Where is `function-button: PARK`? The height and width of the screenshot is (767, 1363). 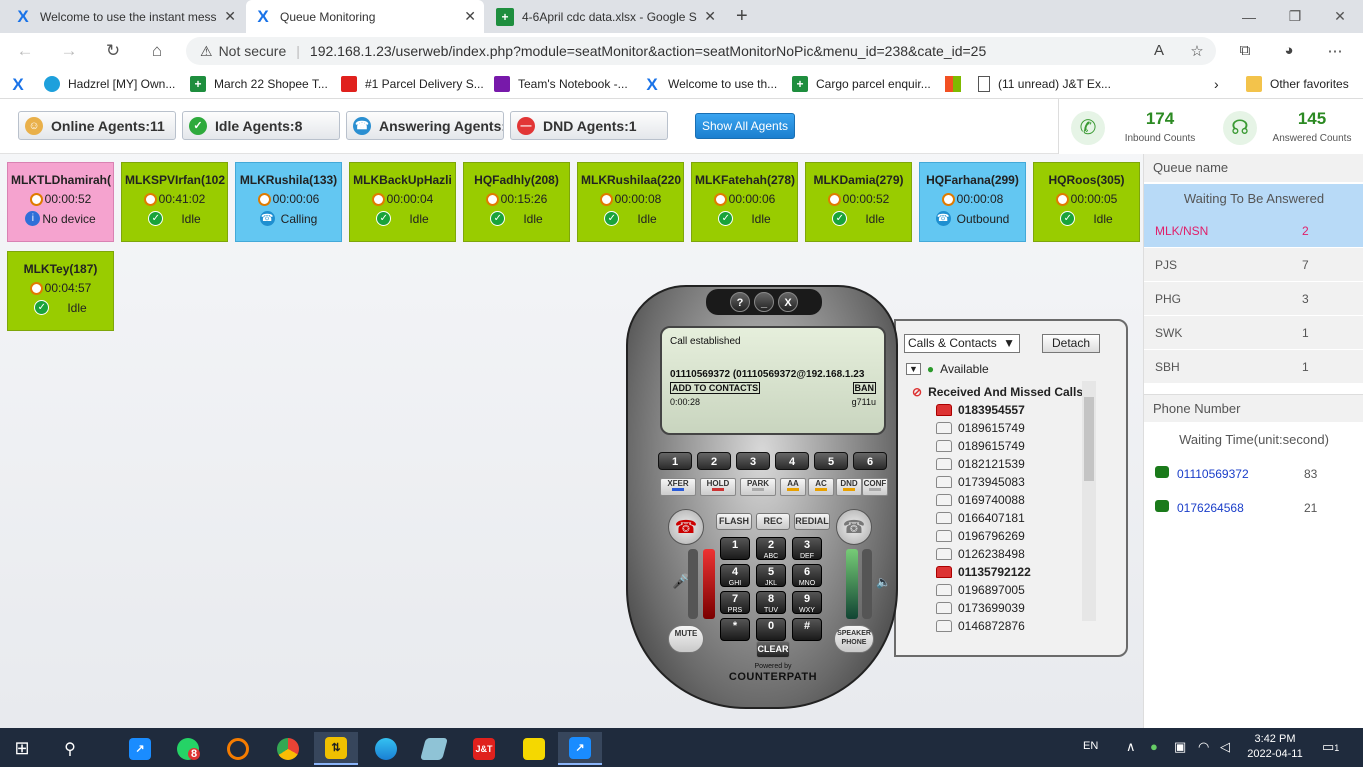
function-button: PARK is located at coordinates (758, 487).